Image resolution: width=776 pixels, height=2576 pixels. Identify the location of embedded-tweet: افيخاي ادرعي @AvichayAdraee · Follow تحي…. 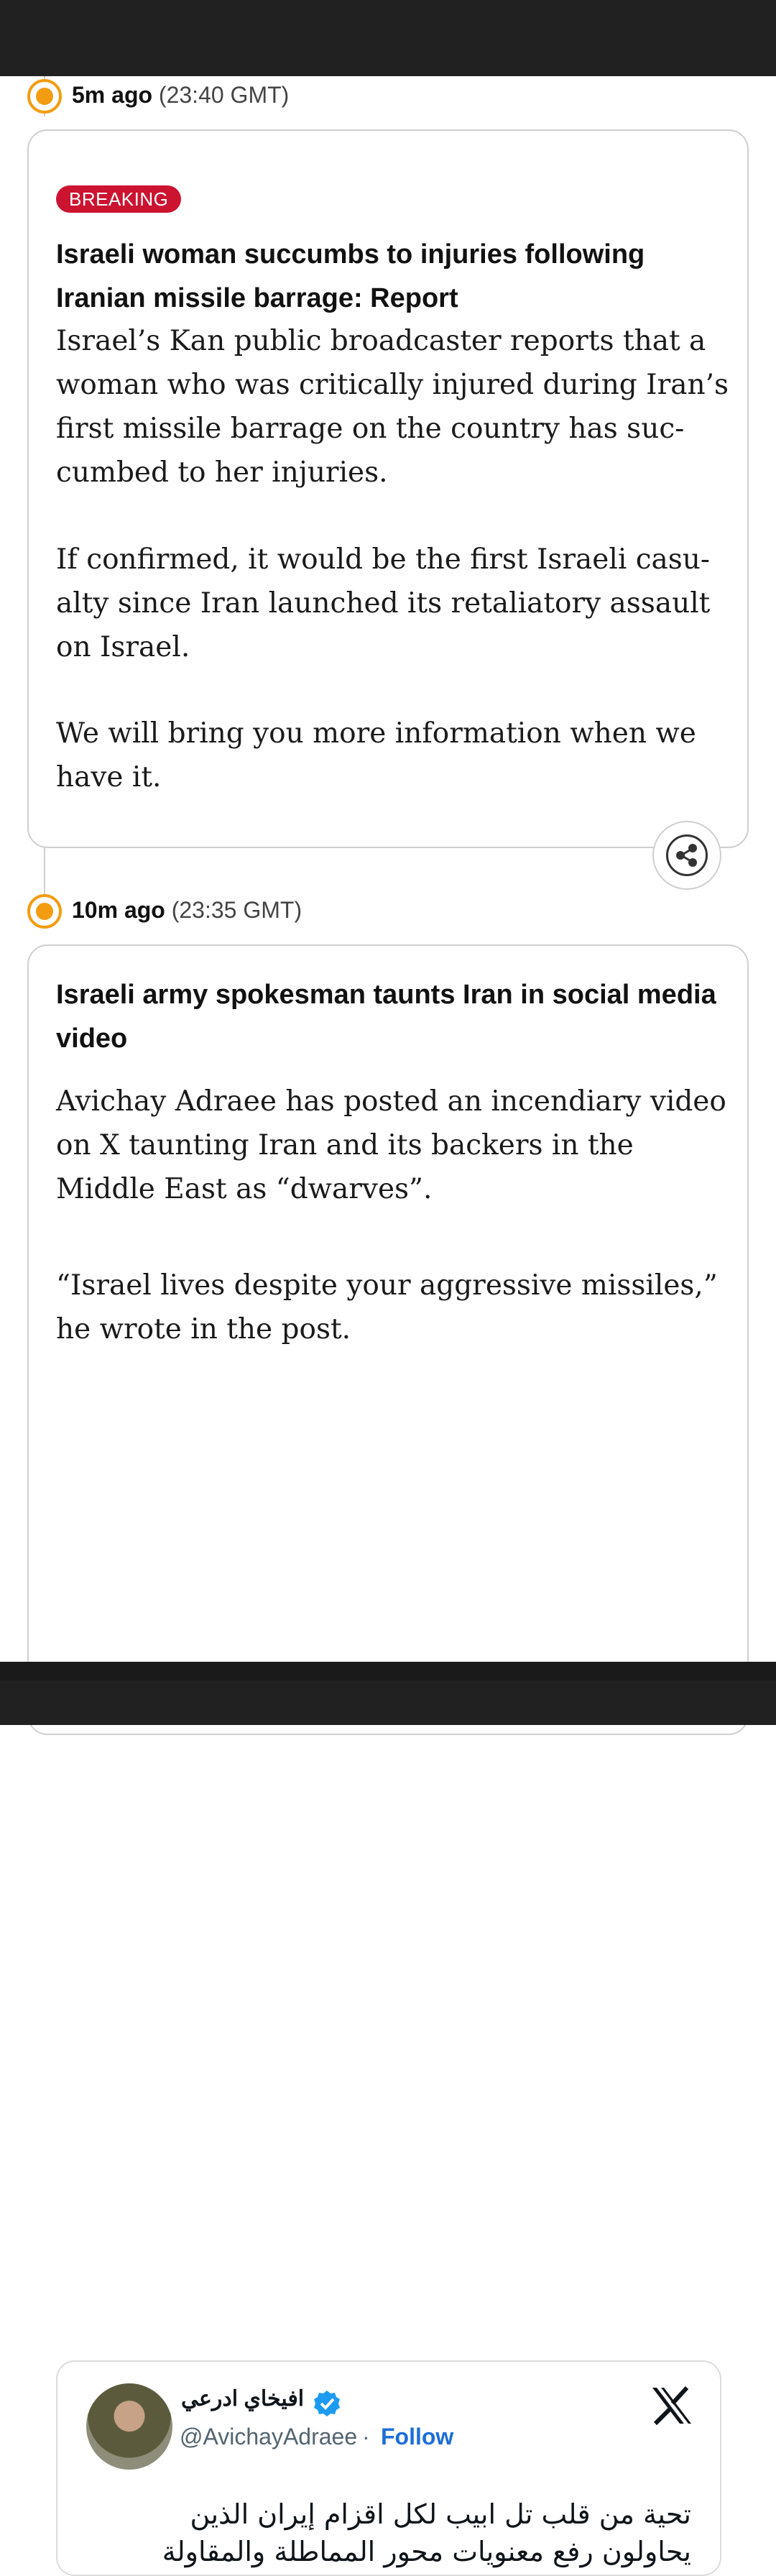
(388, 2468).